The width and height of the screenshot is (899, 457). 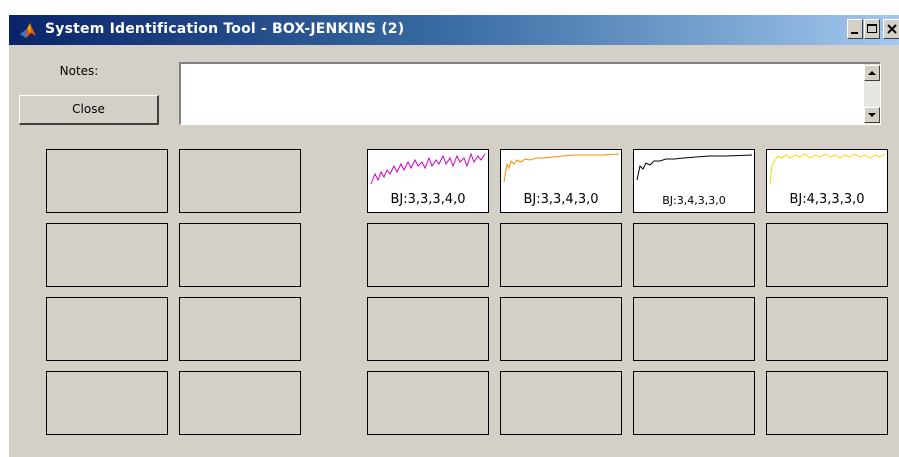 I want to click on matlab-logo-icon, so click(x=28, y=30).